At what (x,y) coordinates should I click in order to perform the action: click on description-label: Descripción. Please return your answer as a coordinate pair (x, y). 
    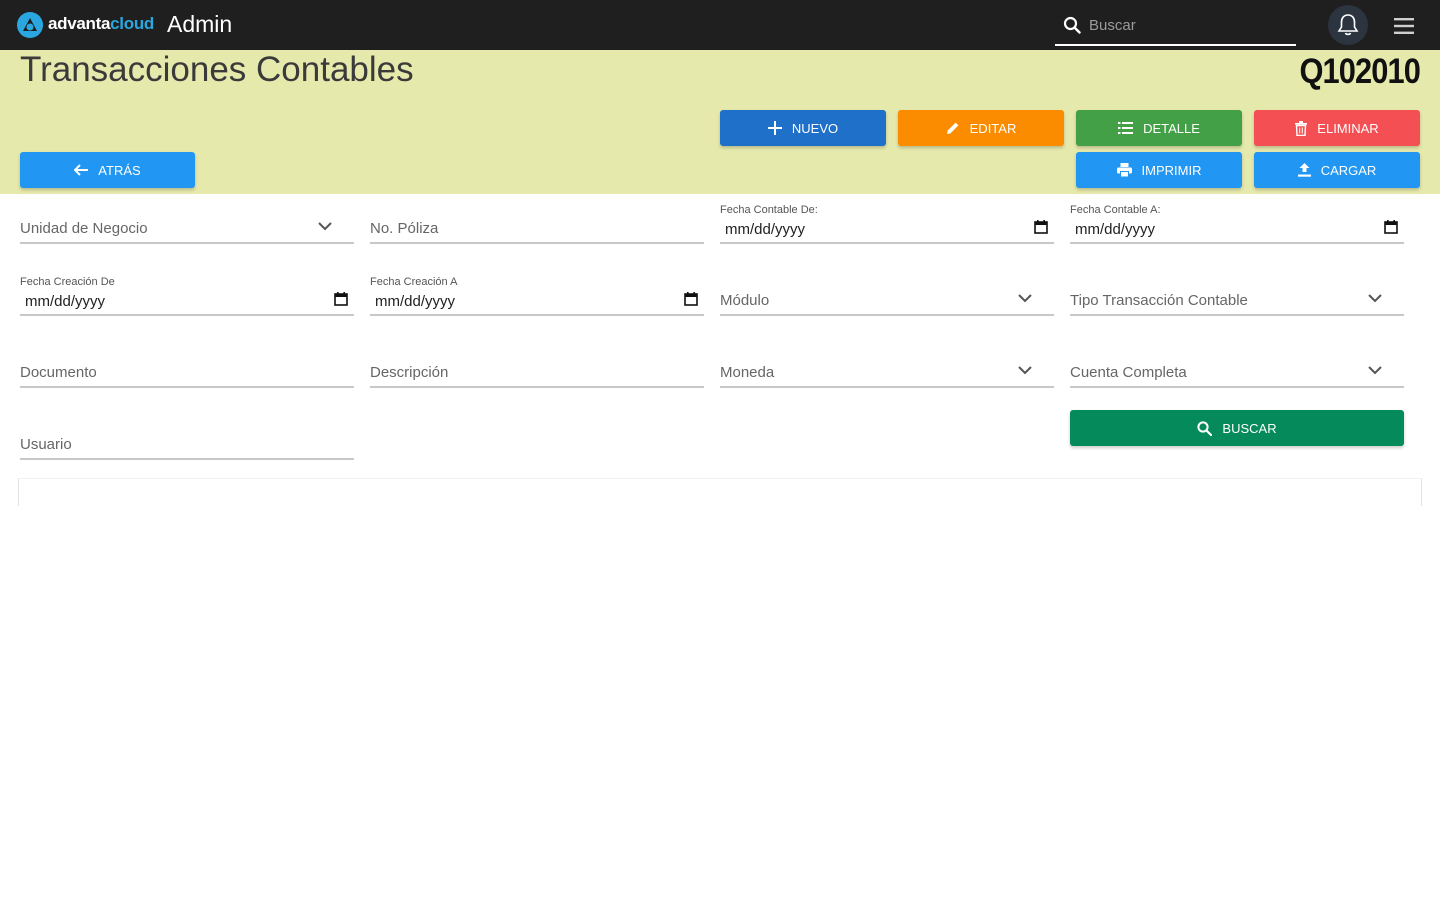
    Looking at the image, I should click on (409, 372).